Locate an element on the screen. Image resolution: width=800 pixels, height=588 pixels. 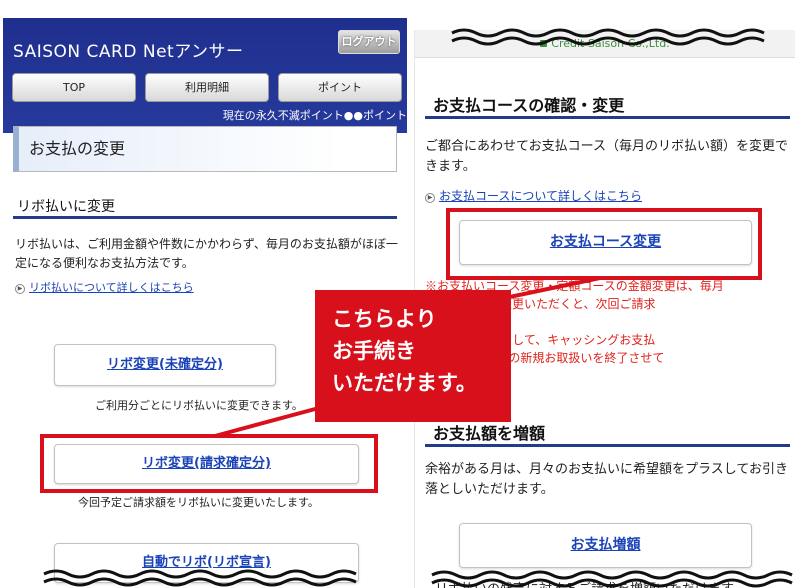
page-title: お支払の変更 is located at coordinates (205, 149).